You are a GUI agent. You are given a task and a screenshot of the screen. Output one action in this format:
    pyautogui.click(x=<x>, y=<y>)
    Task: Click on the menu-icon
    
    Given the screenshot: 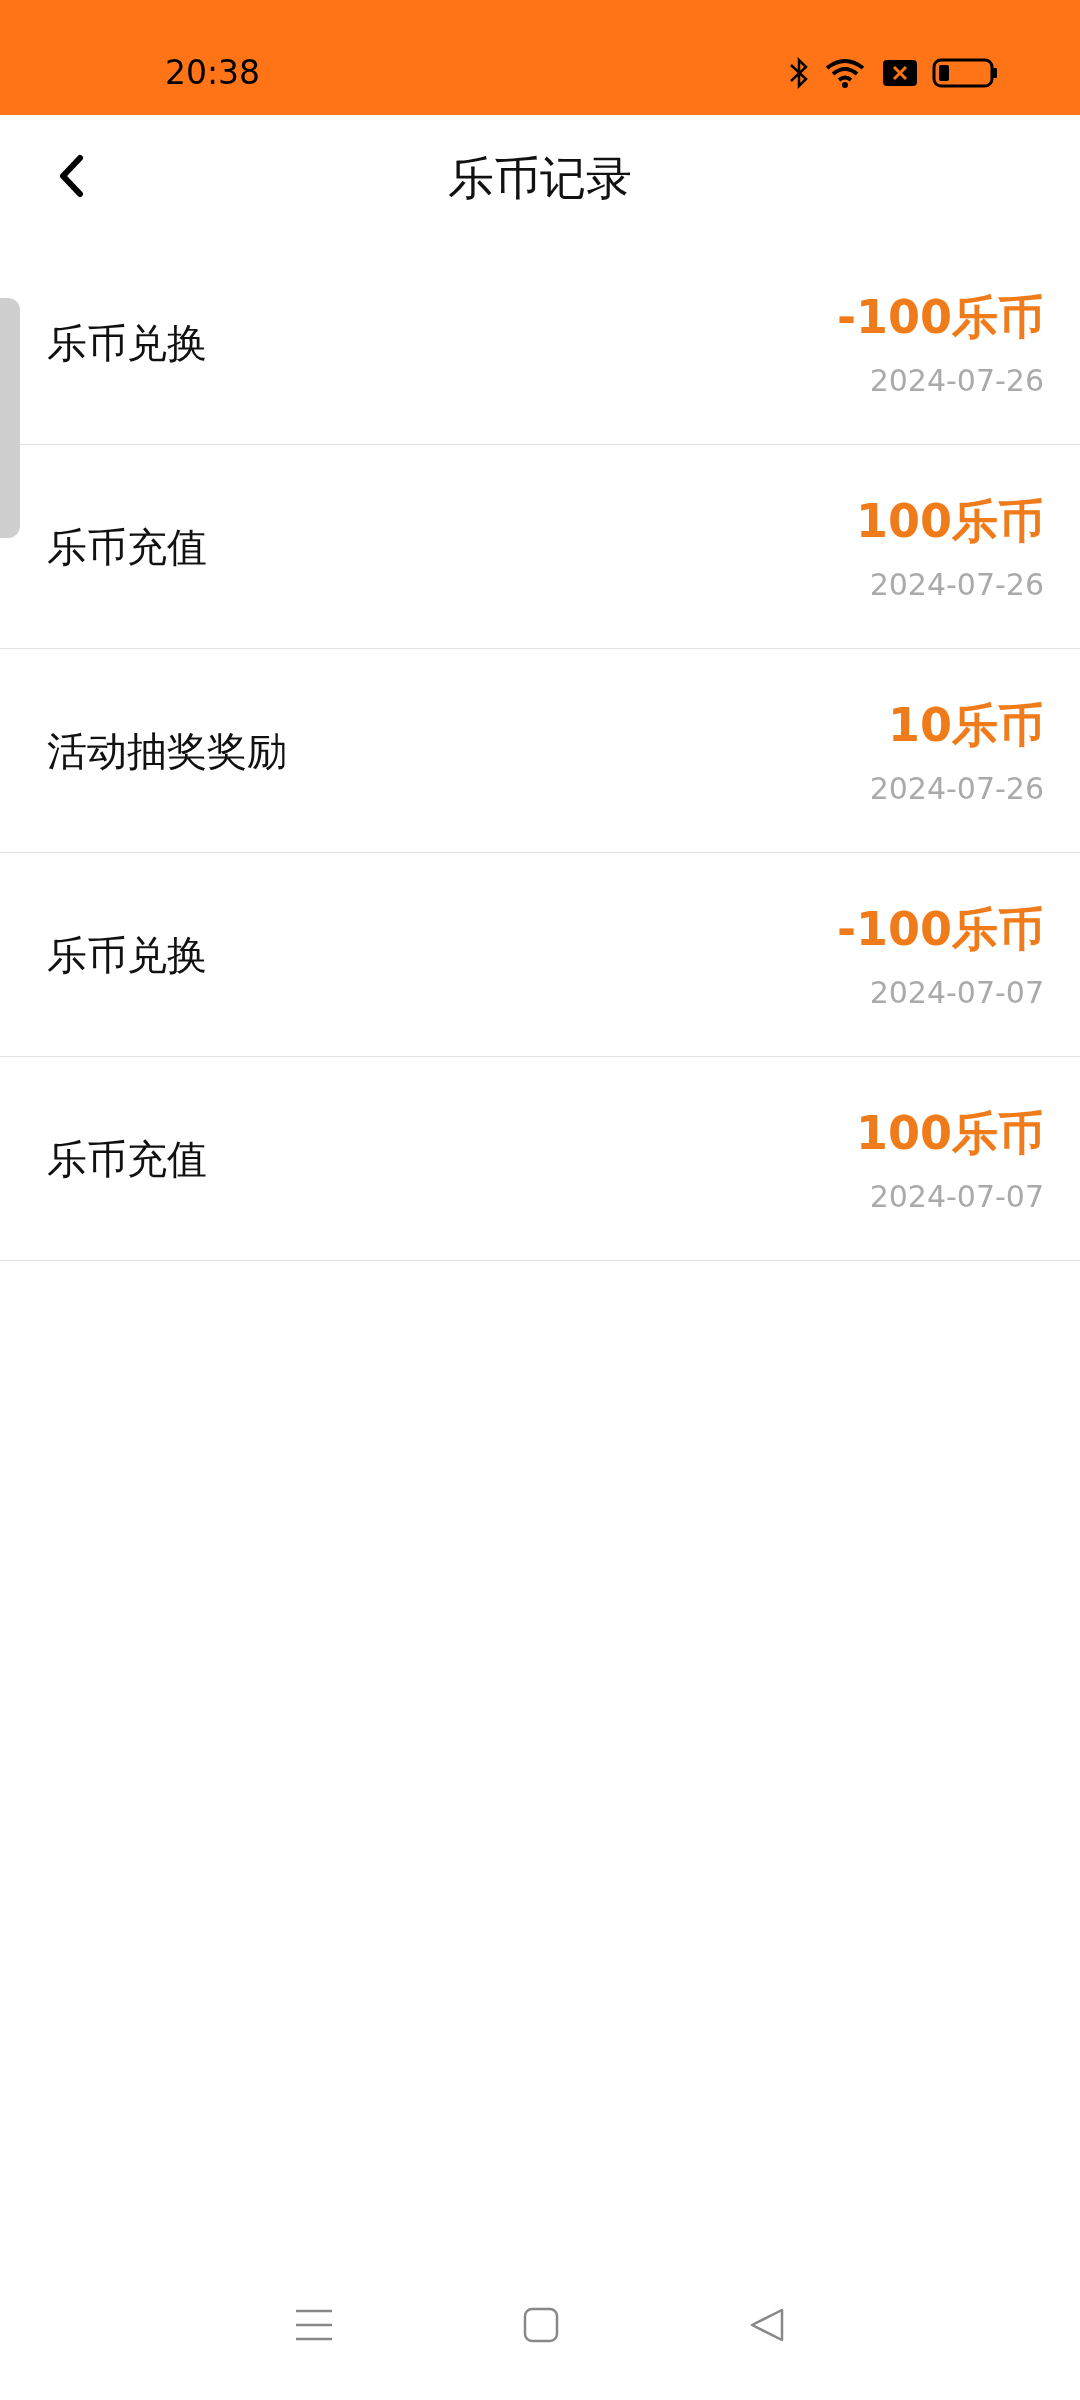 What is the action you would take?
    pyautogui.click(x=314, y=2325)
    